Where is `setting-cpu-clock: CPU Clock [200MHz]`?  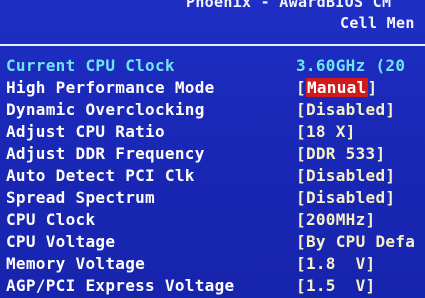
setting-cpu-clock: CPU Clock [200MHz] is located at coordinates (212, 220).